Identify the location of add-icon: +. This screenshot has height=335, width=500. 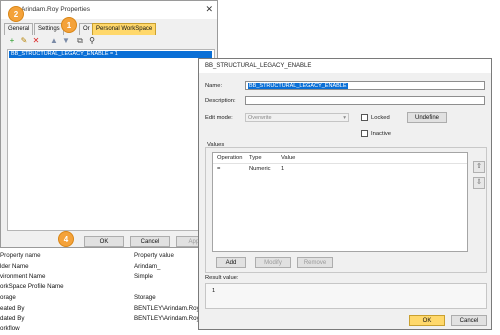
(12, 41).